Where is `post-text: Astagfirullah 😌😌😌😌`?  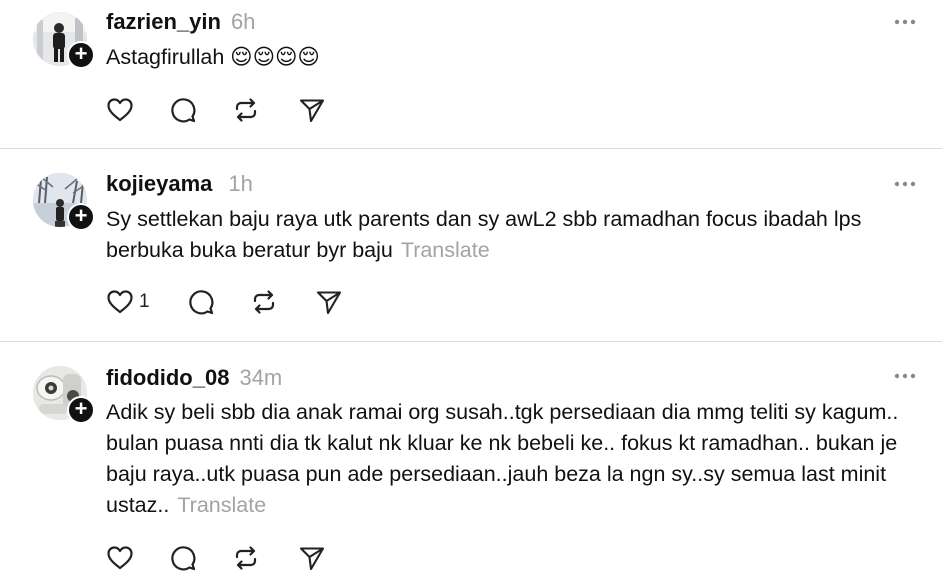
post-text: Astagfirullah 😌😌😌😌 is located at coordinates (516, 57).